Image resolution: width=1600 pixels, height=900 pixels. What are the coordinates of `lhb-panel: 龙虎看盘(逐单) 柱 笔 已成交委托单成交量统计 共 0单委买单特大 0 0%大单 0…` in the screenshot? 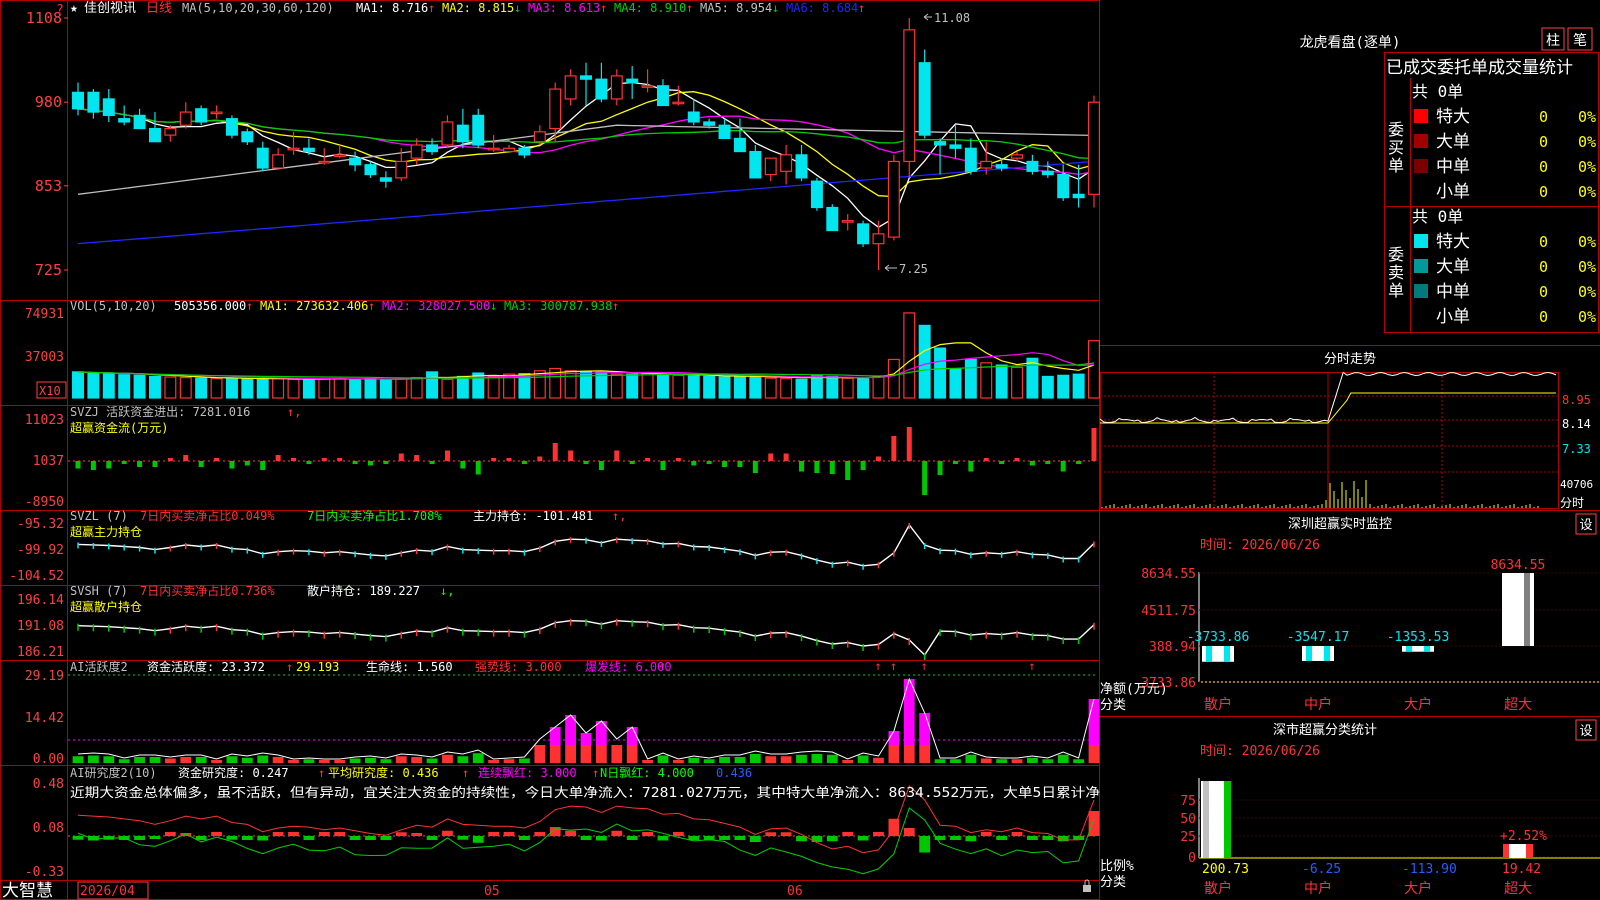 It's located at (1448, 177).